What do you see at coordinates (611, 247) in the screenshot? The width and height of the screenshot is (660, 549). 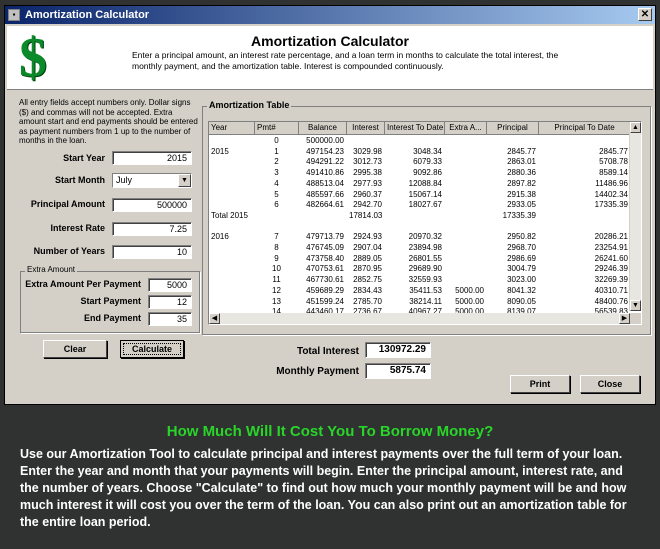 I see `table-cell: 23254.91` at bounding box center [611, 247].